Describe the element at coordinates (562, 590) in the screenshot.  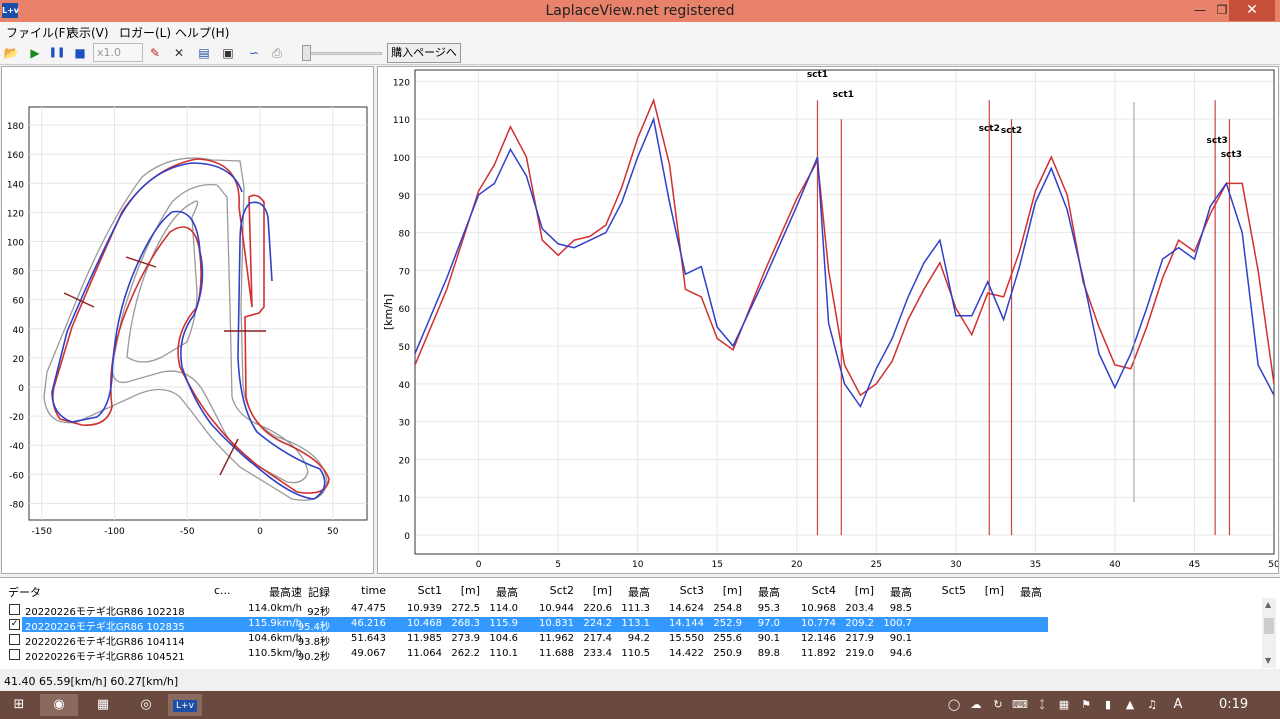
I see `column-header: Sct2` at that location.